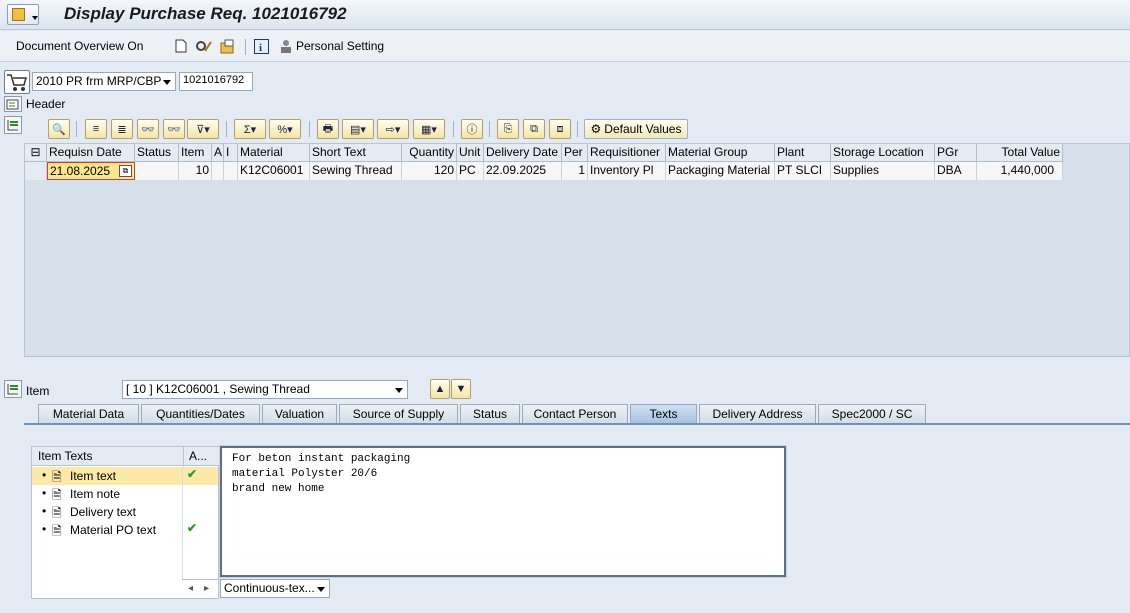  I want to click on col-material: Material, so click(274, 153).